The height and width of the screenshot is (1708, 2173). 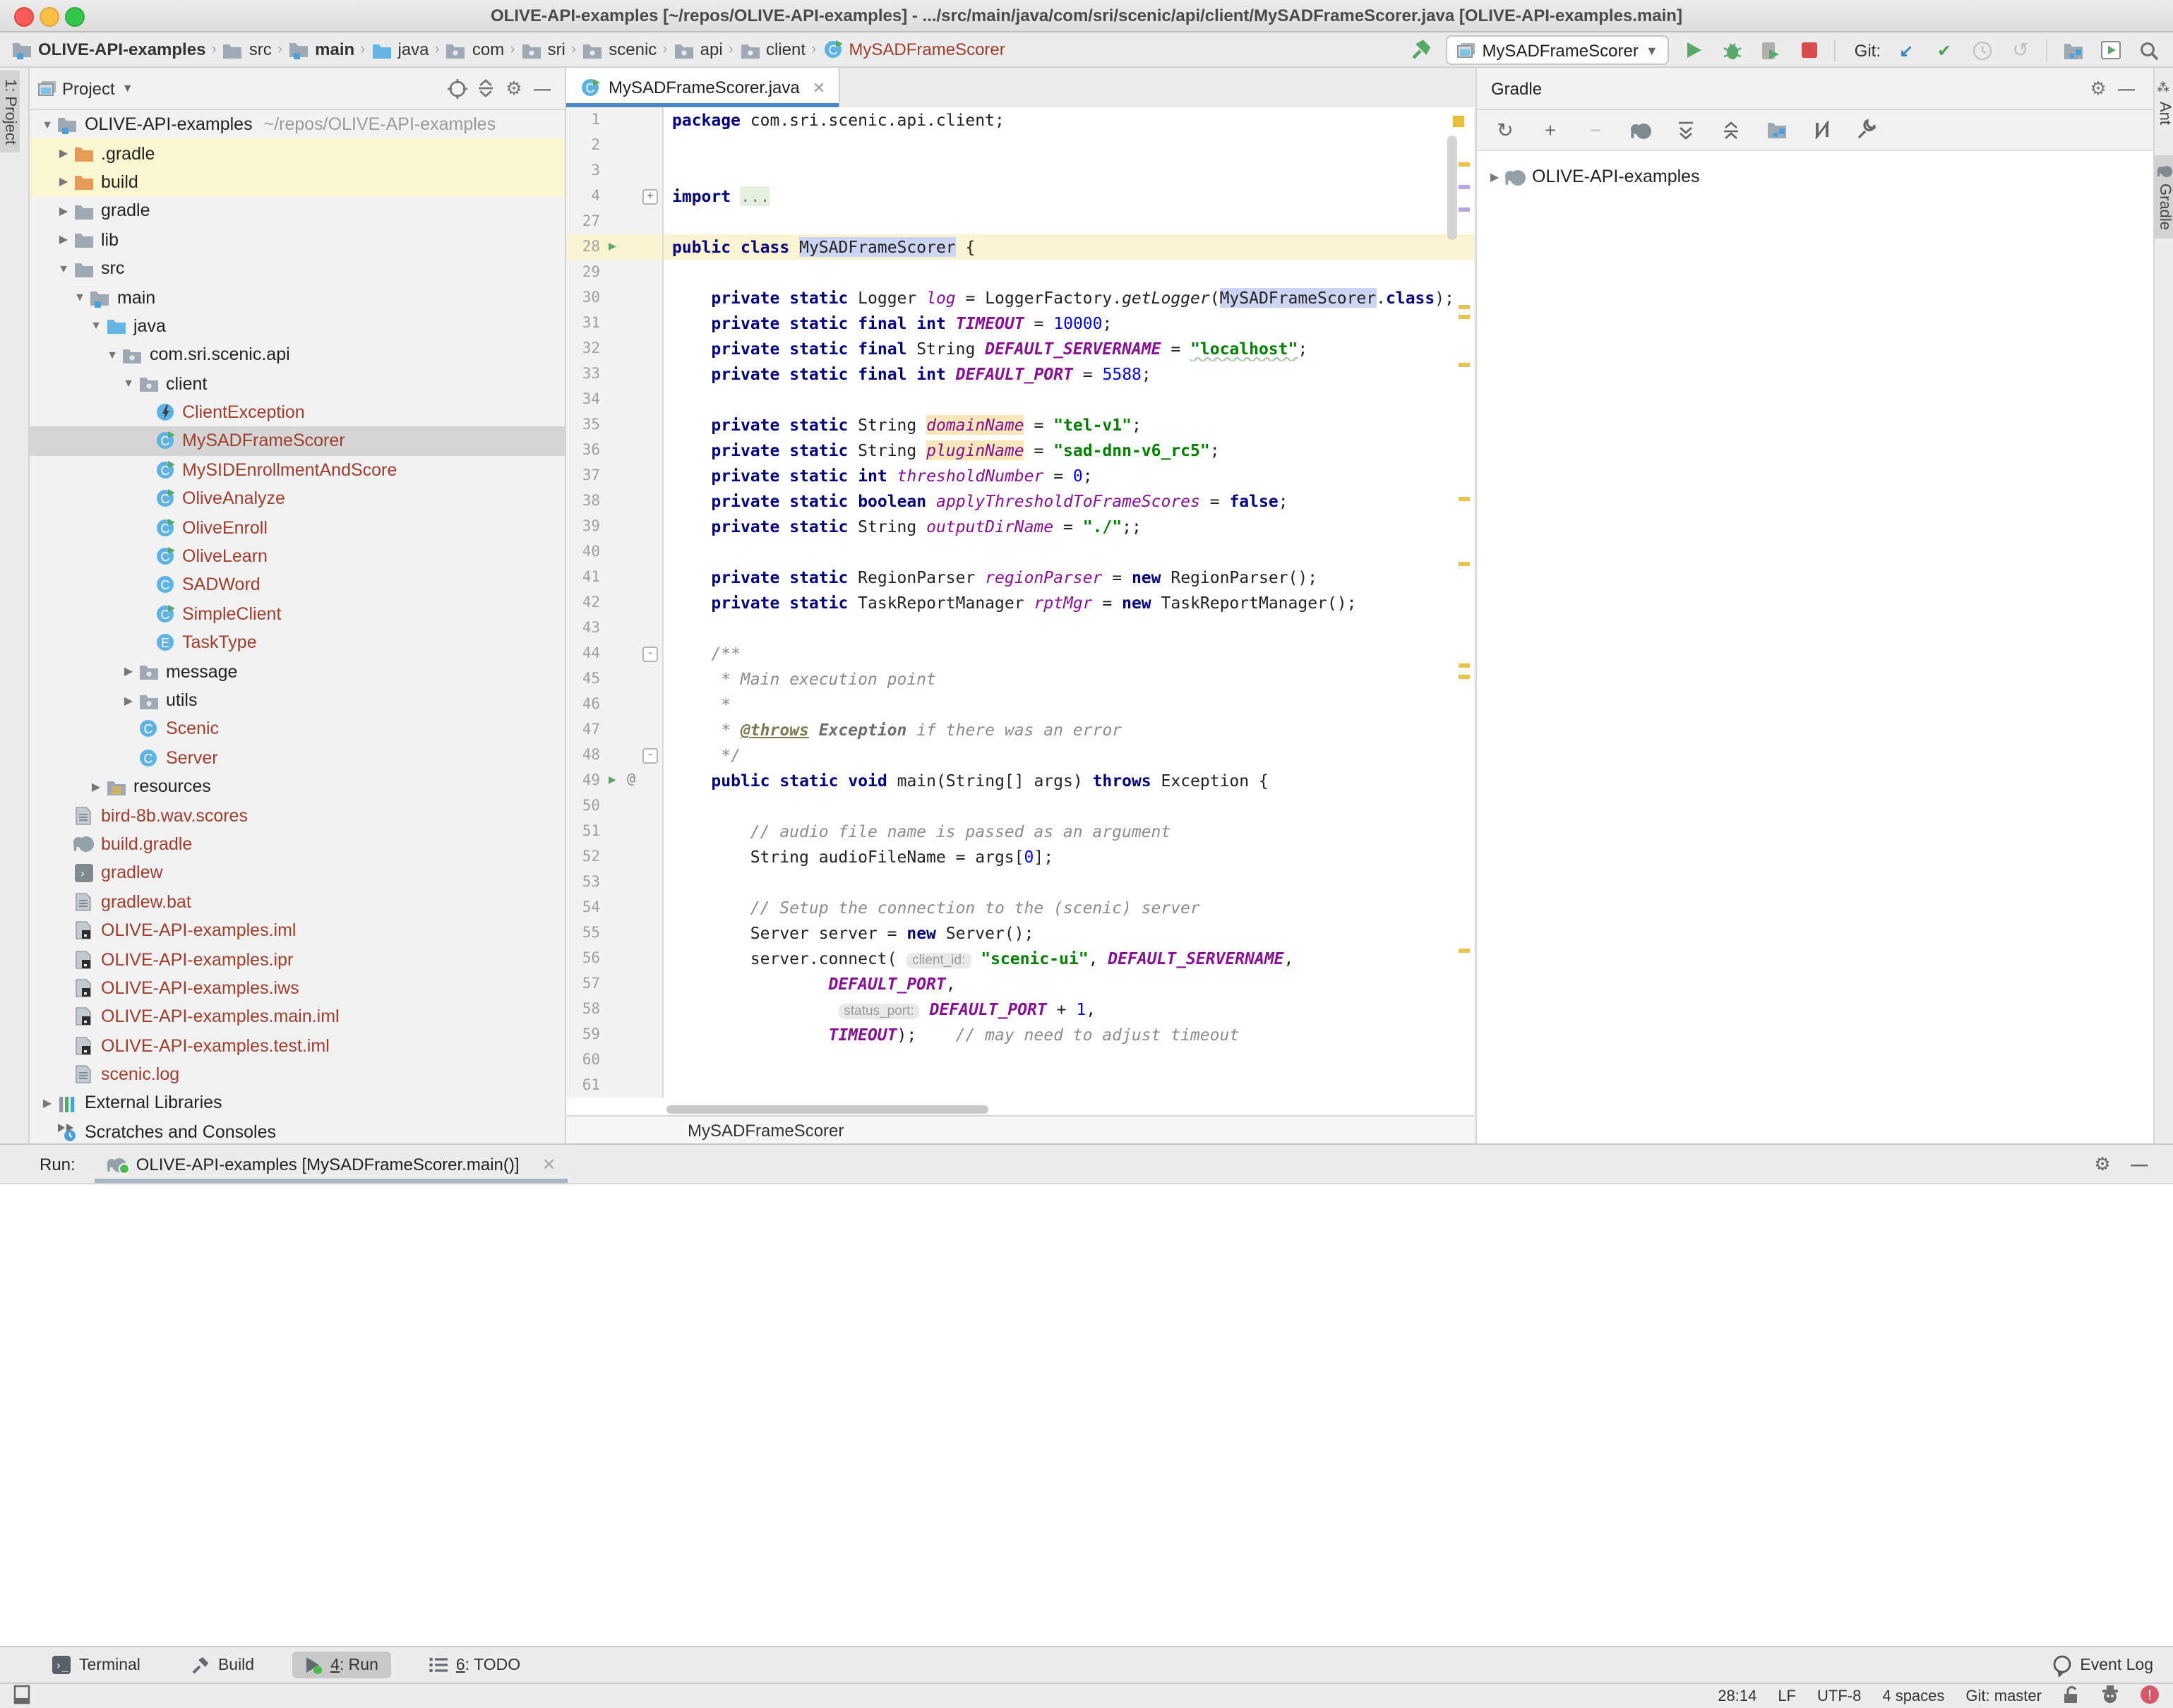 What do you see at coordinates (2004, 1696) in the screenshot?
I see `git-branch: Git: master` at bounding box center [2004, 1696].